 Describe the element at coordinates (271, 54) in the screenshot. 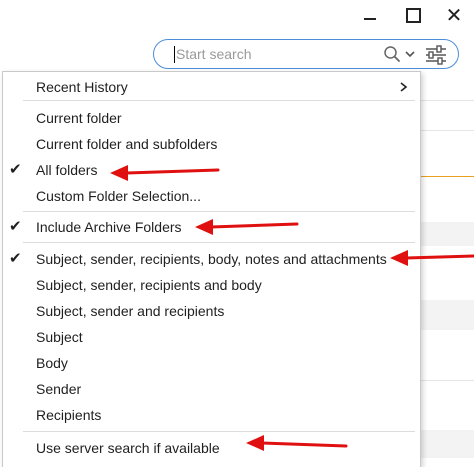

I see `search-input` at that location.